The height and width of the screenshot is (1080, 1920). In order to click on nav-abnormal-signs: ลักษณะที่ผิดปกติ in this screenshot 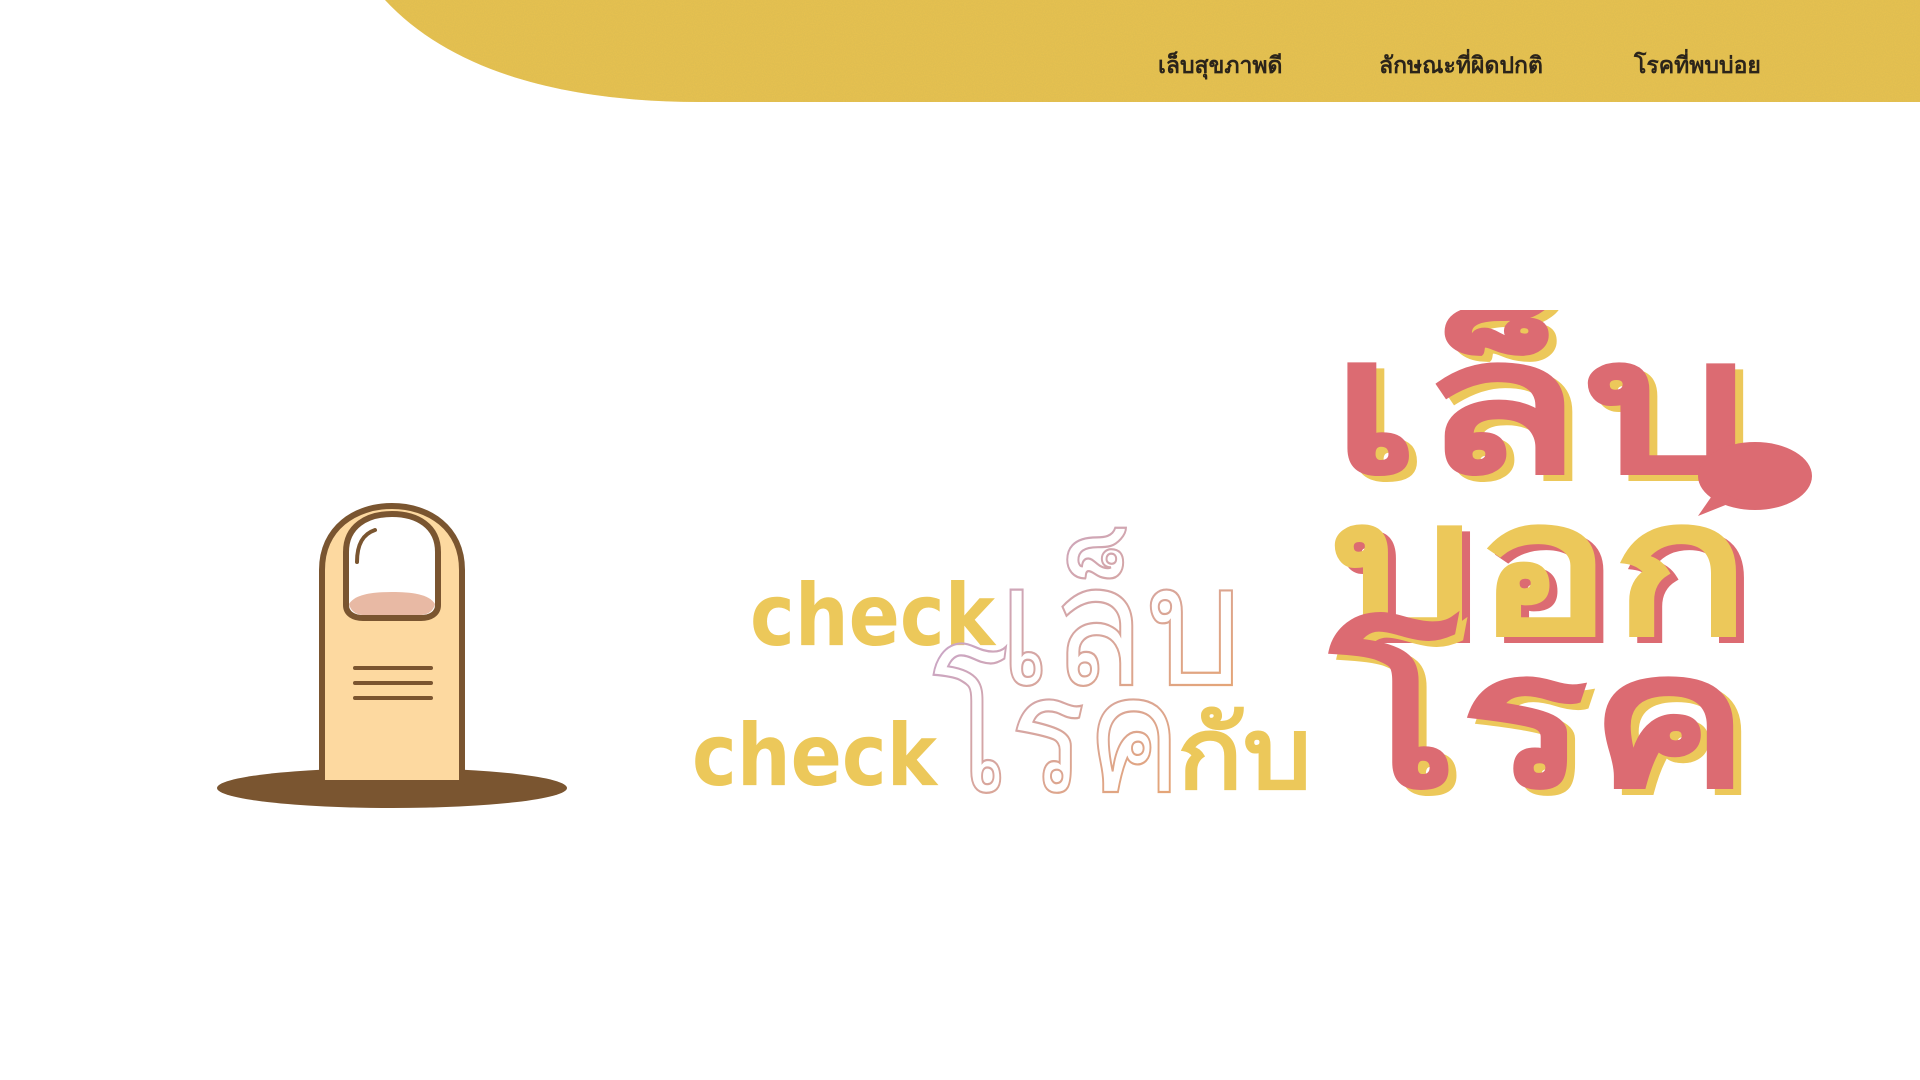, I will do `click(1461, 66)`.